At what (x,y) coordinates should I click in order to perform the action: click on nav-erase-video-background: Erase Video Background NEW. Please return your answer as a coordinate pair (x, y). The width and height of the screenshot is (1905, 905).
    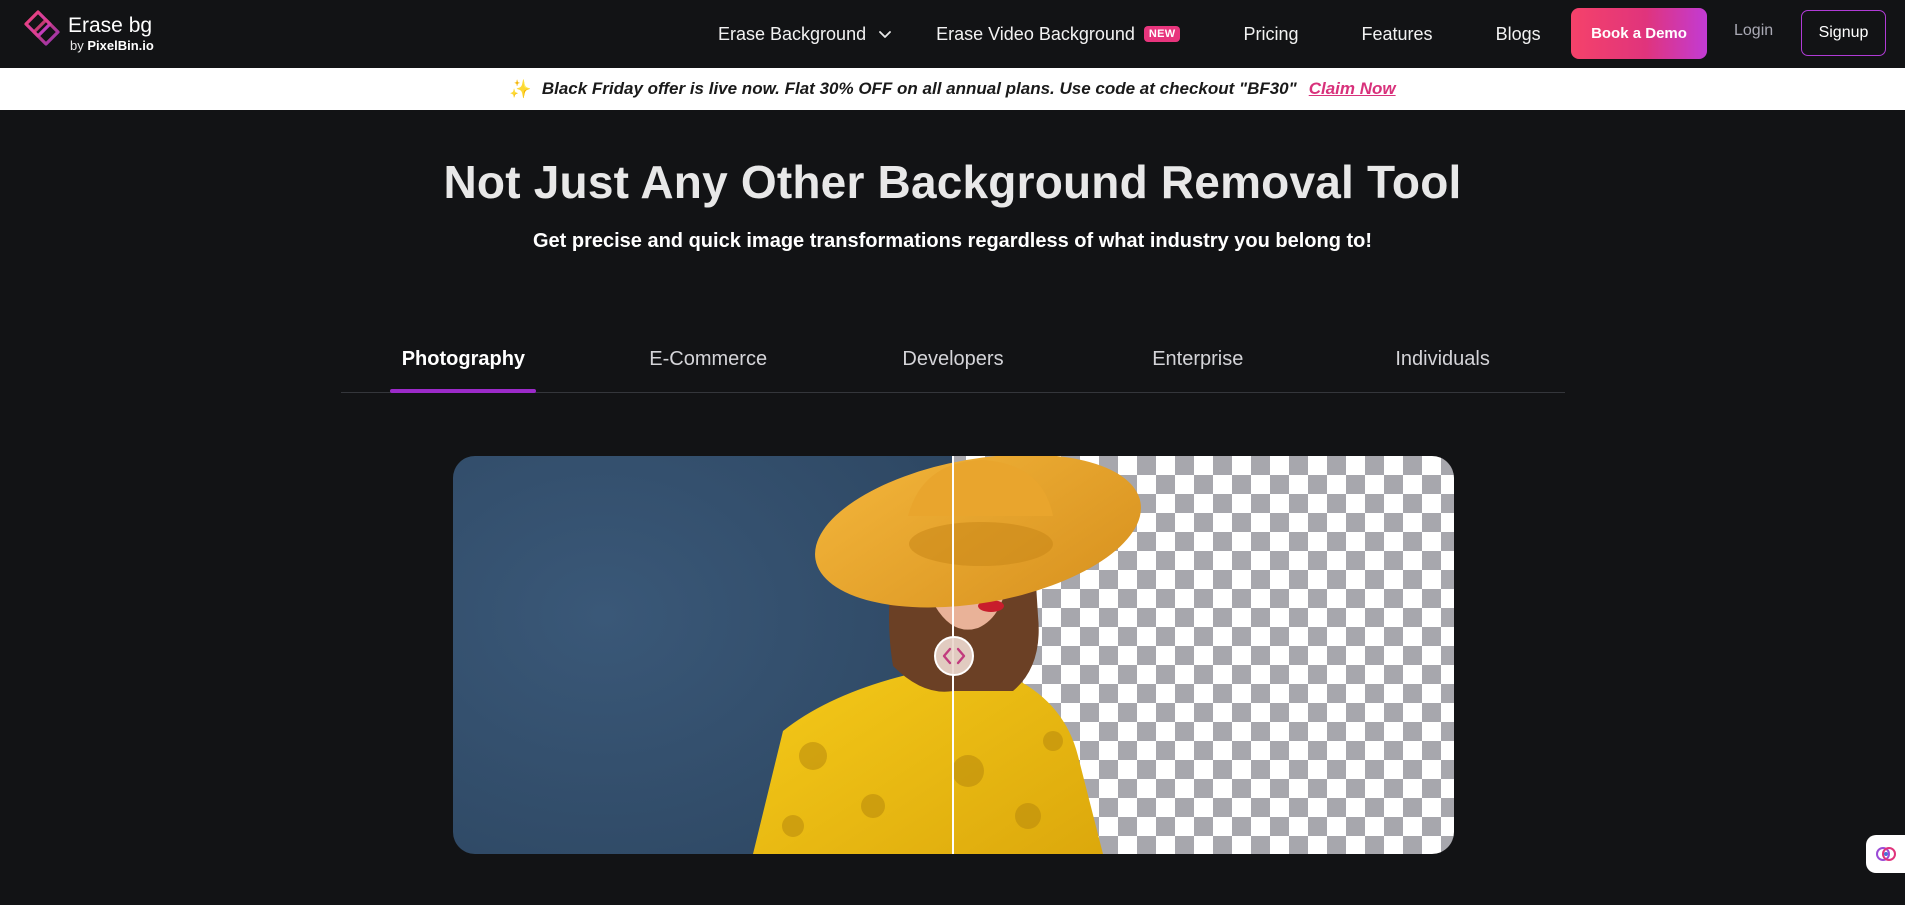
    Looking at the image, I should click on (1058, 34).